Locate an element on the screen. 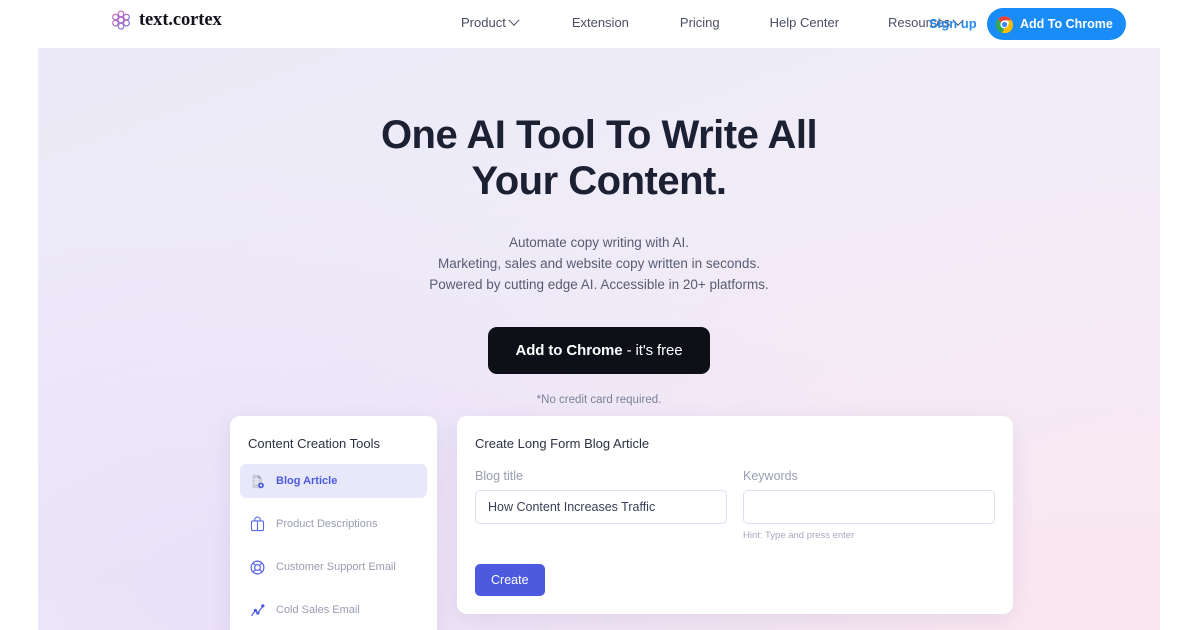 Image resolution: width=1200 pixels, height=630 pixels. blog-title-input is located at coordinates (601, 507).